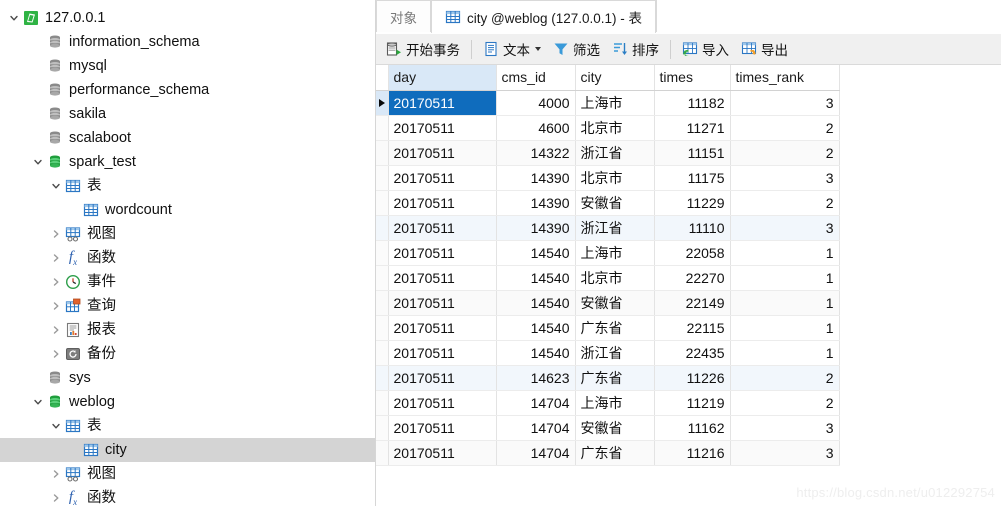 This screenshot has width=1001, height=506. I want to click on table-row: 20170511 14704 安徽省 11162 3, so click(608, 428).